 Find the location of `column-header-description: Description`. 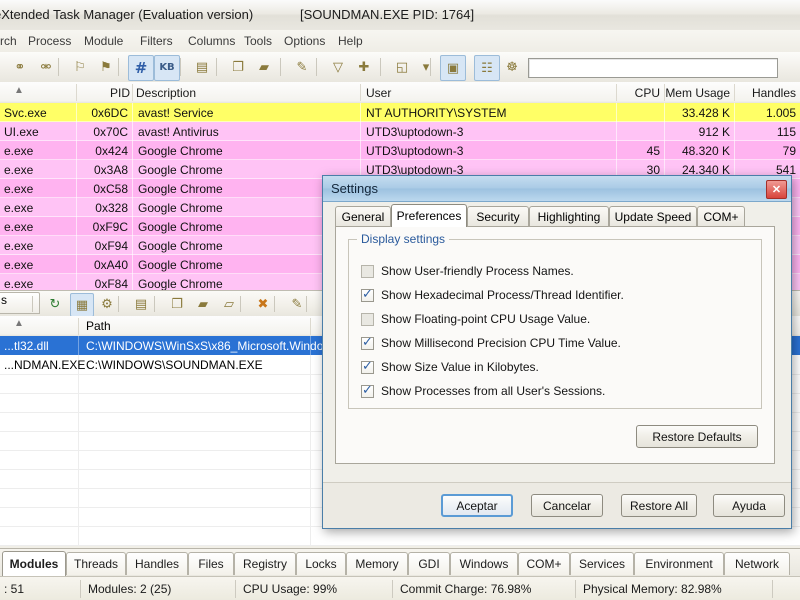

column-header-description: Description is located at coordinates (166, 93).